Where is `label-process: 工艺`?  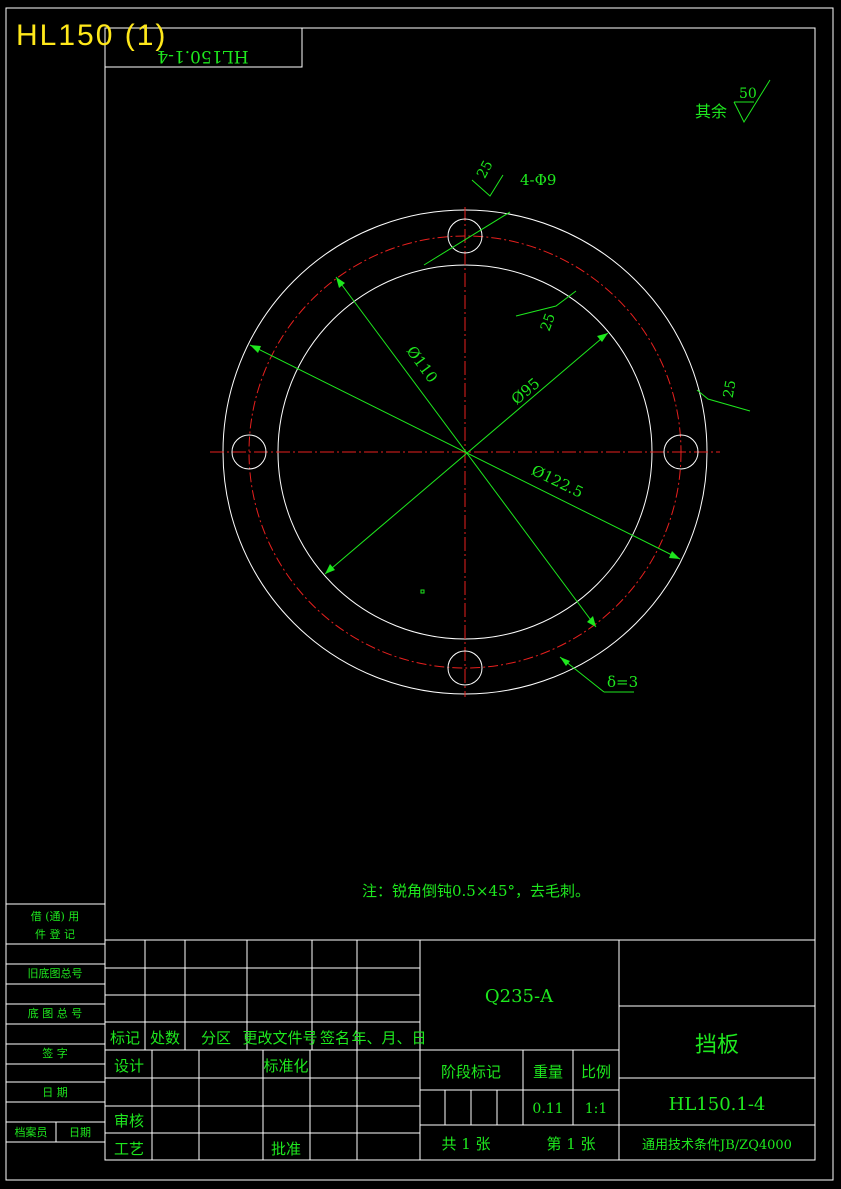 label-process: 工艺 is located at coordinates (129, 1149).